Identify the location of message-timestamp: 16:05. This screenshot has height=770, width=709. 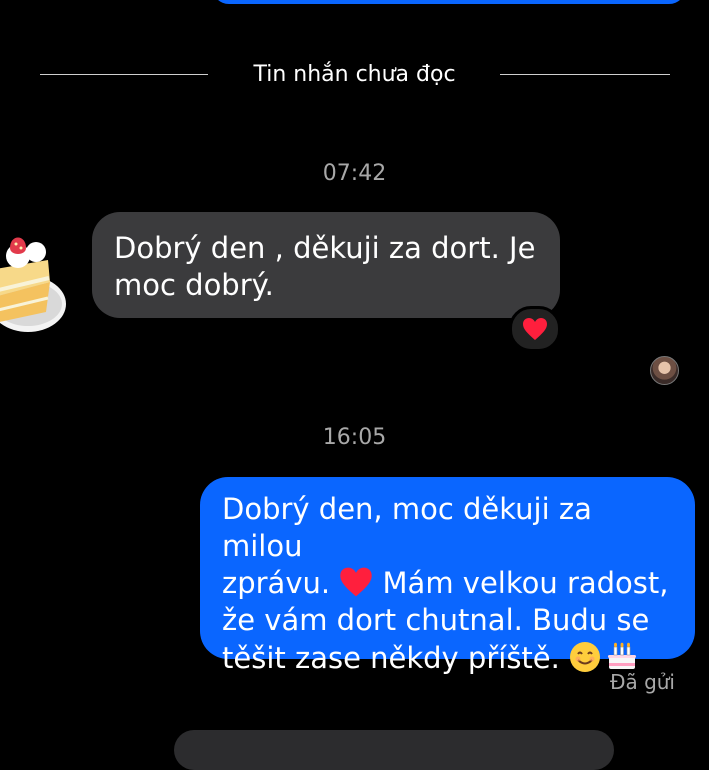
(354, 437).